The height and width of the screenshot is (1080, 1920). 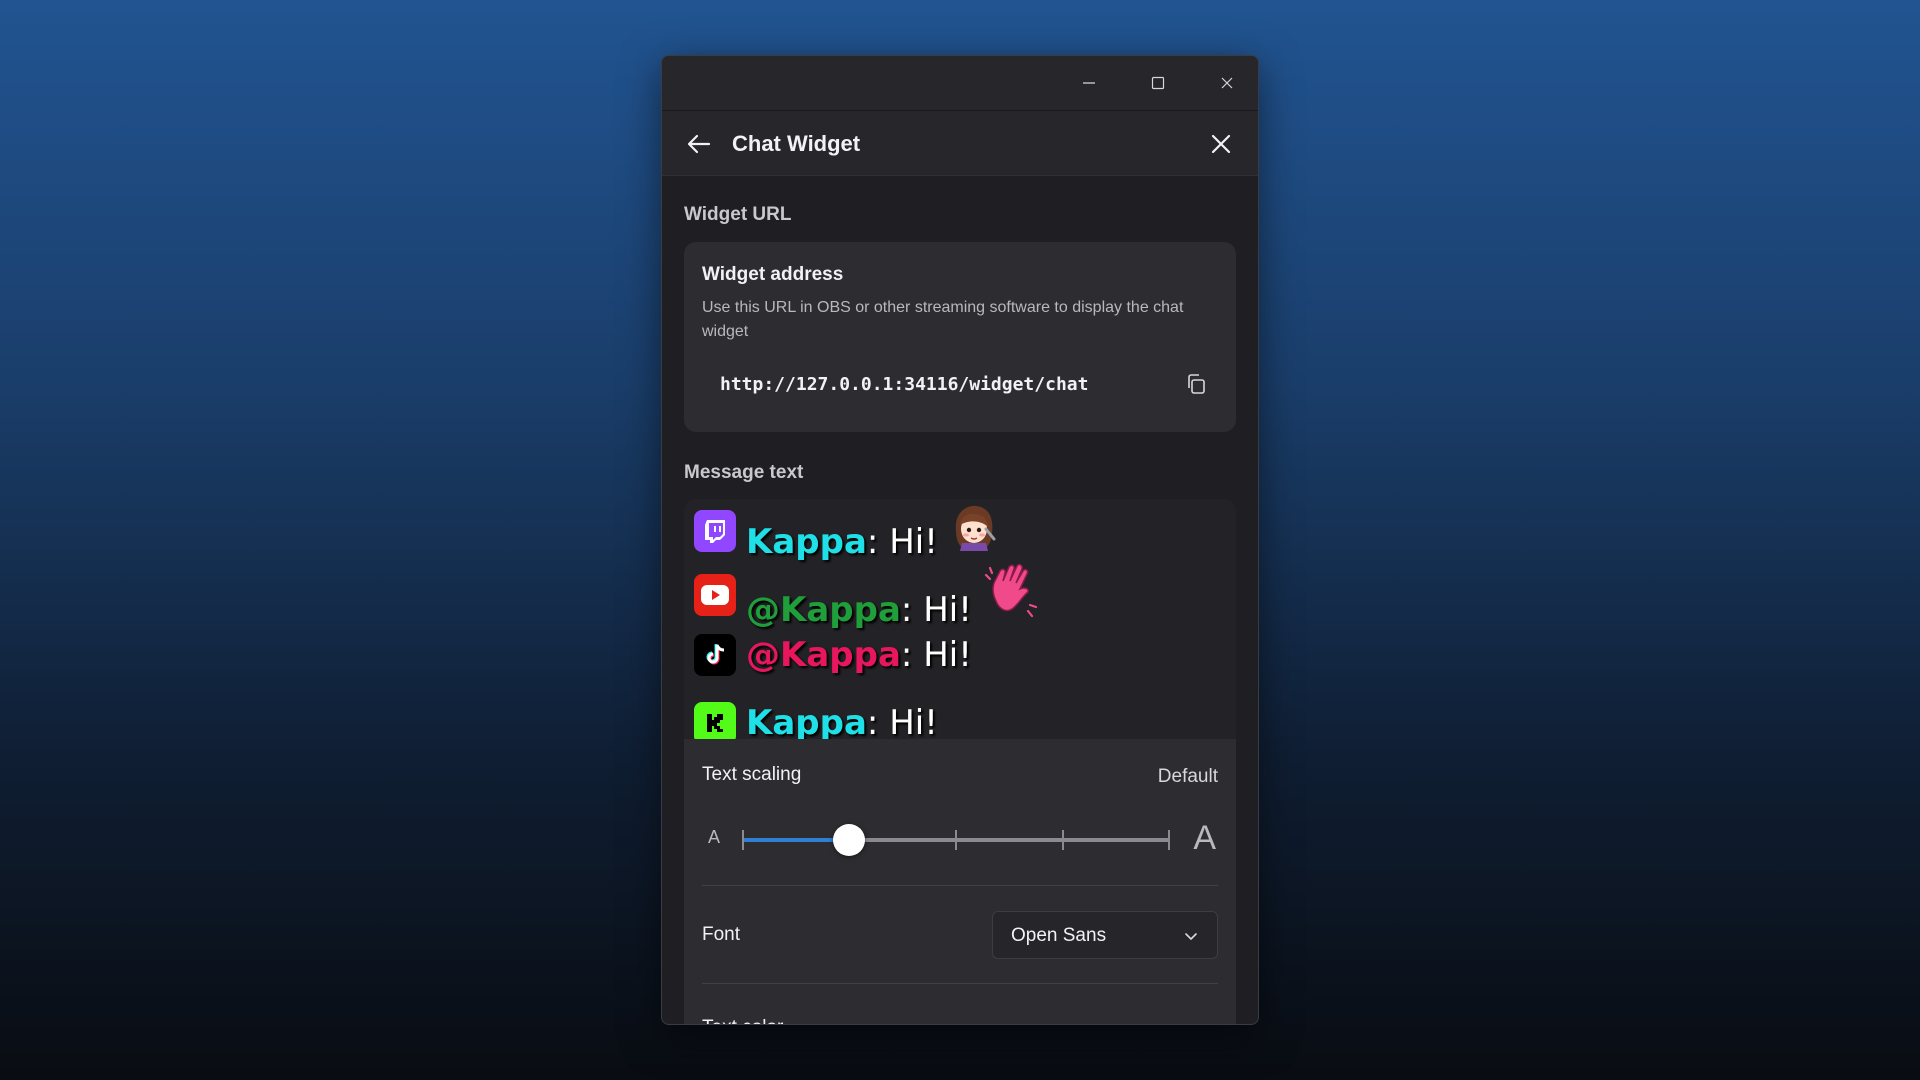 I want to click on panel-close-button, so click(x=1221, y=144).